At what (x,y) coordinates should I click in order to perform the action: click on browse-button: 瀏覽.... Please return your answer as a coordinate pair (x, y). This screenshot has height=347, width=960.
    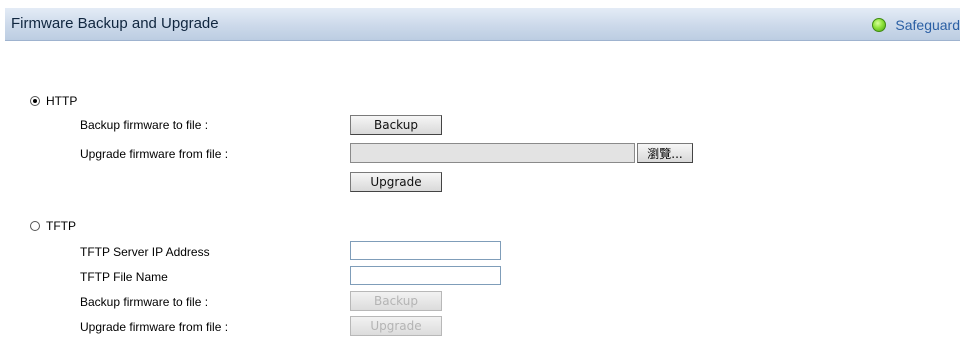
    Looking at the image, I should click on (665, 153).